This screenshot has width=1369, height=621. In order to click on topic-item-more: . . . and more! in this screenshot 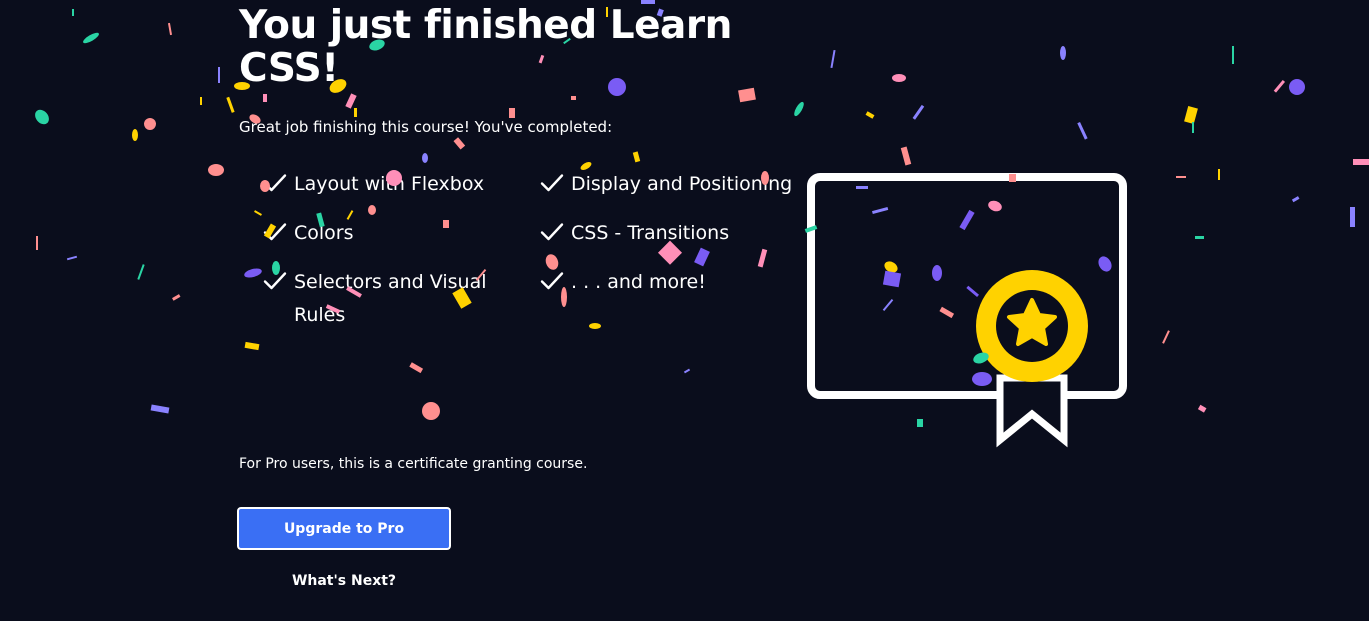, I will do `click(680, 299)`.